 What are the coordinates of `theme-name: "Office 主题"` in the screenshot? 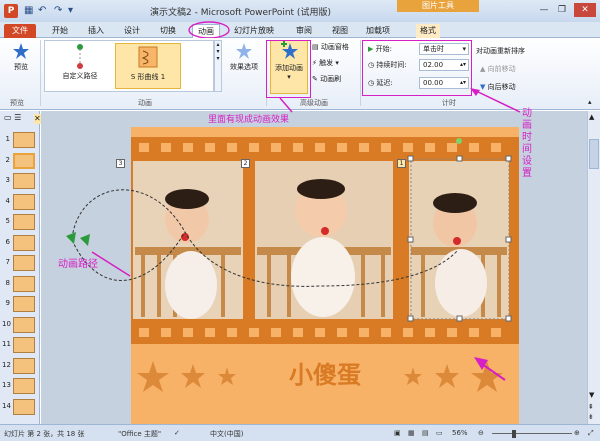 It's located at (139, 434).